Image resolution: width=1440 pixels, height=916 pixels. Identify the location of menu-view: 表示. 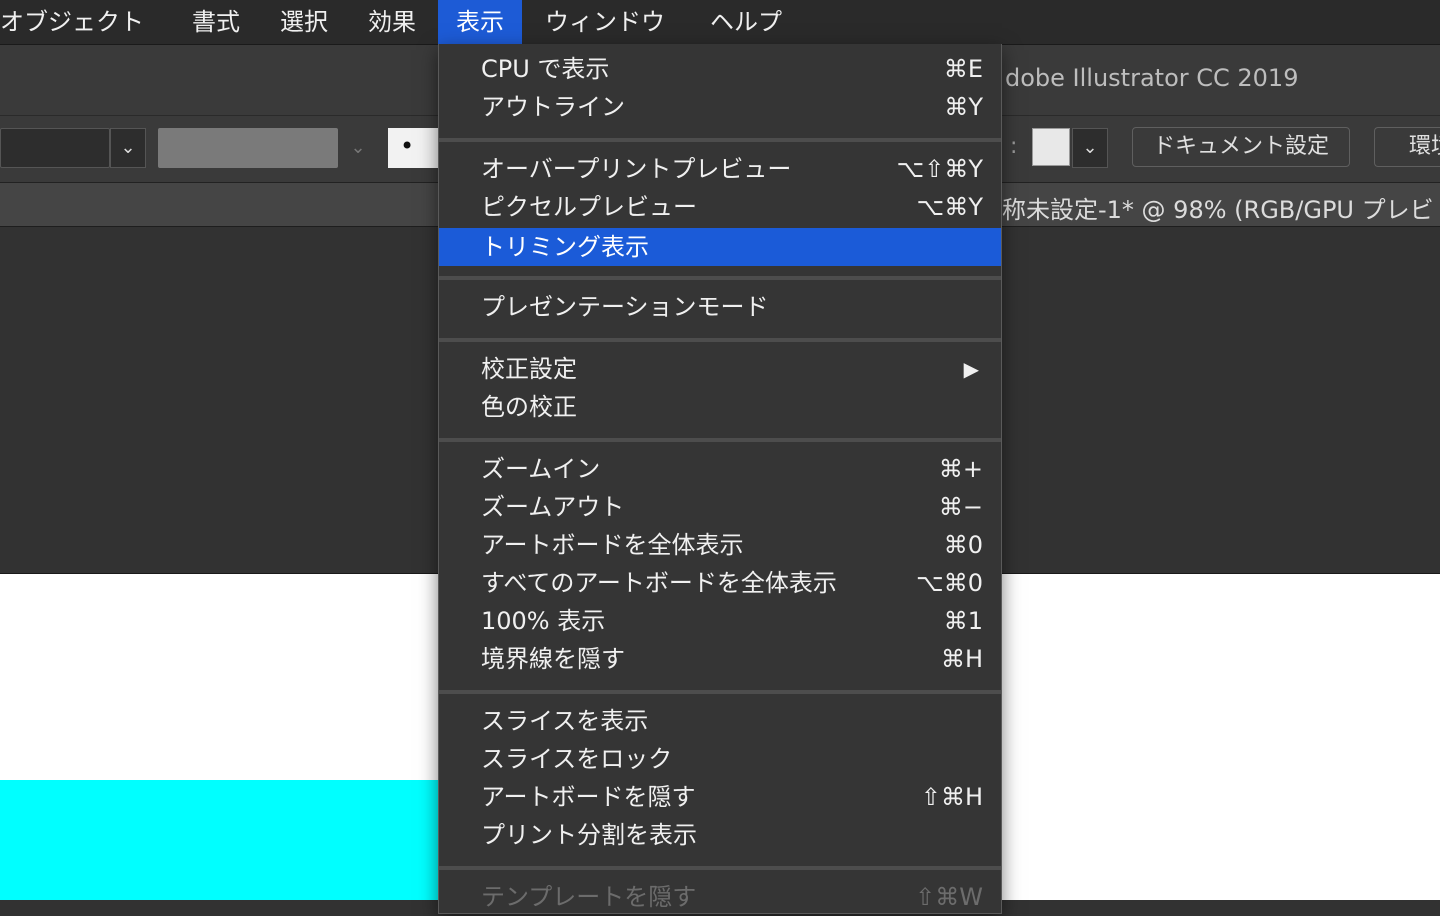
(480, 22).